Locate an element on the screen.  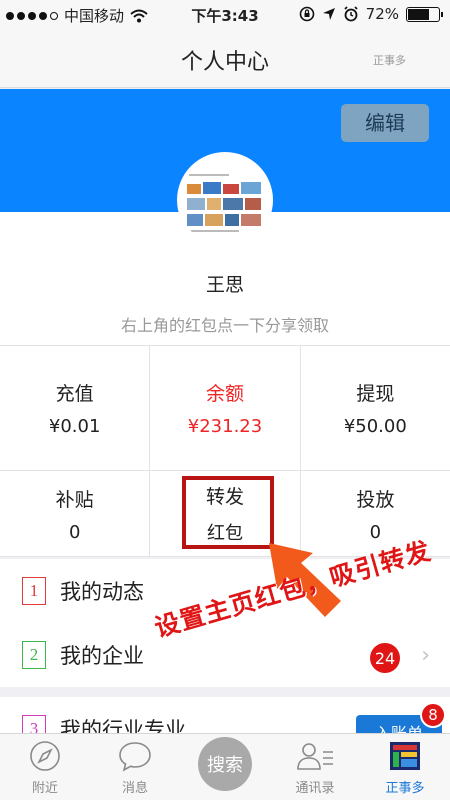
withdraw-value: ¥50.00 is located at coordinates (375, 426).